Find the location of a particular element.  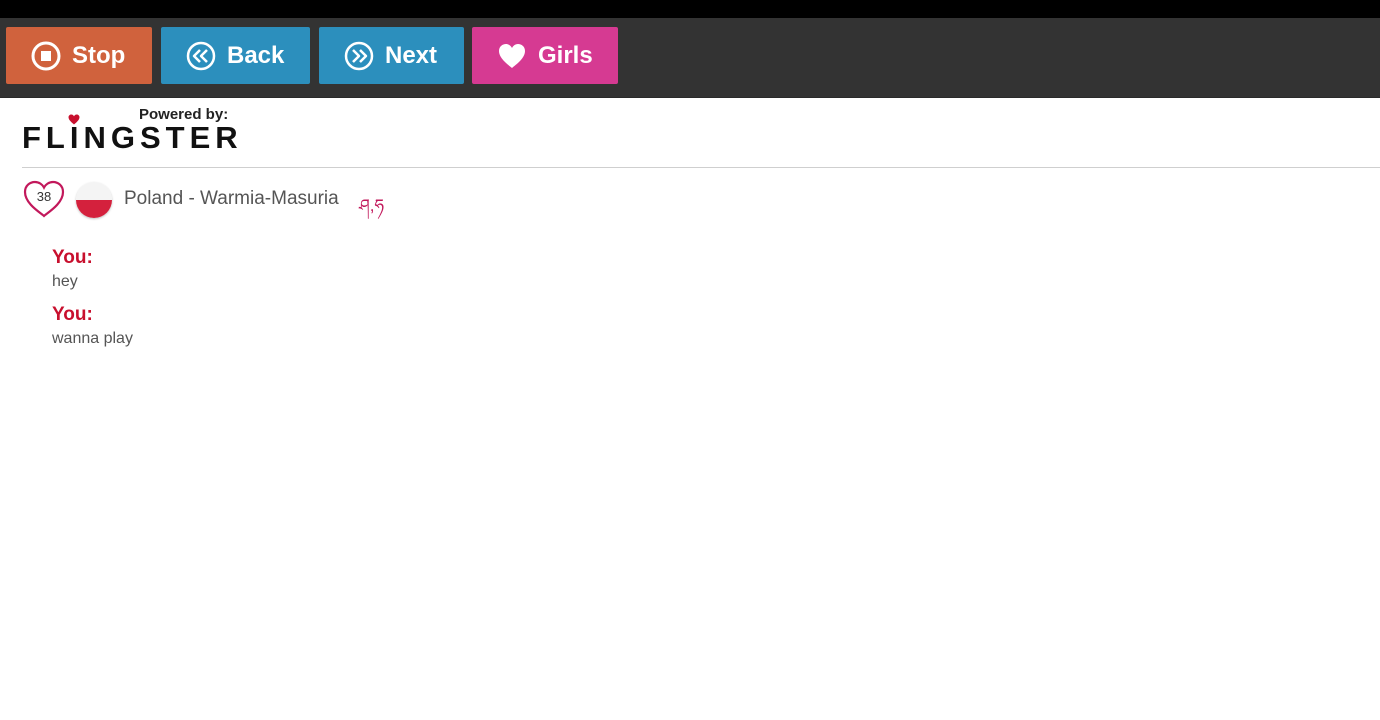

message-text: hey is located at coordinates (65, 281).